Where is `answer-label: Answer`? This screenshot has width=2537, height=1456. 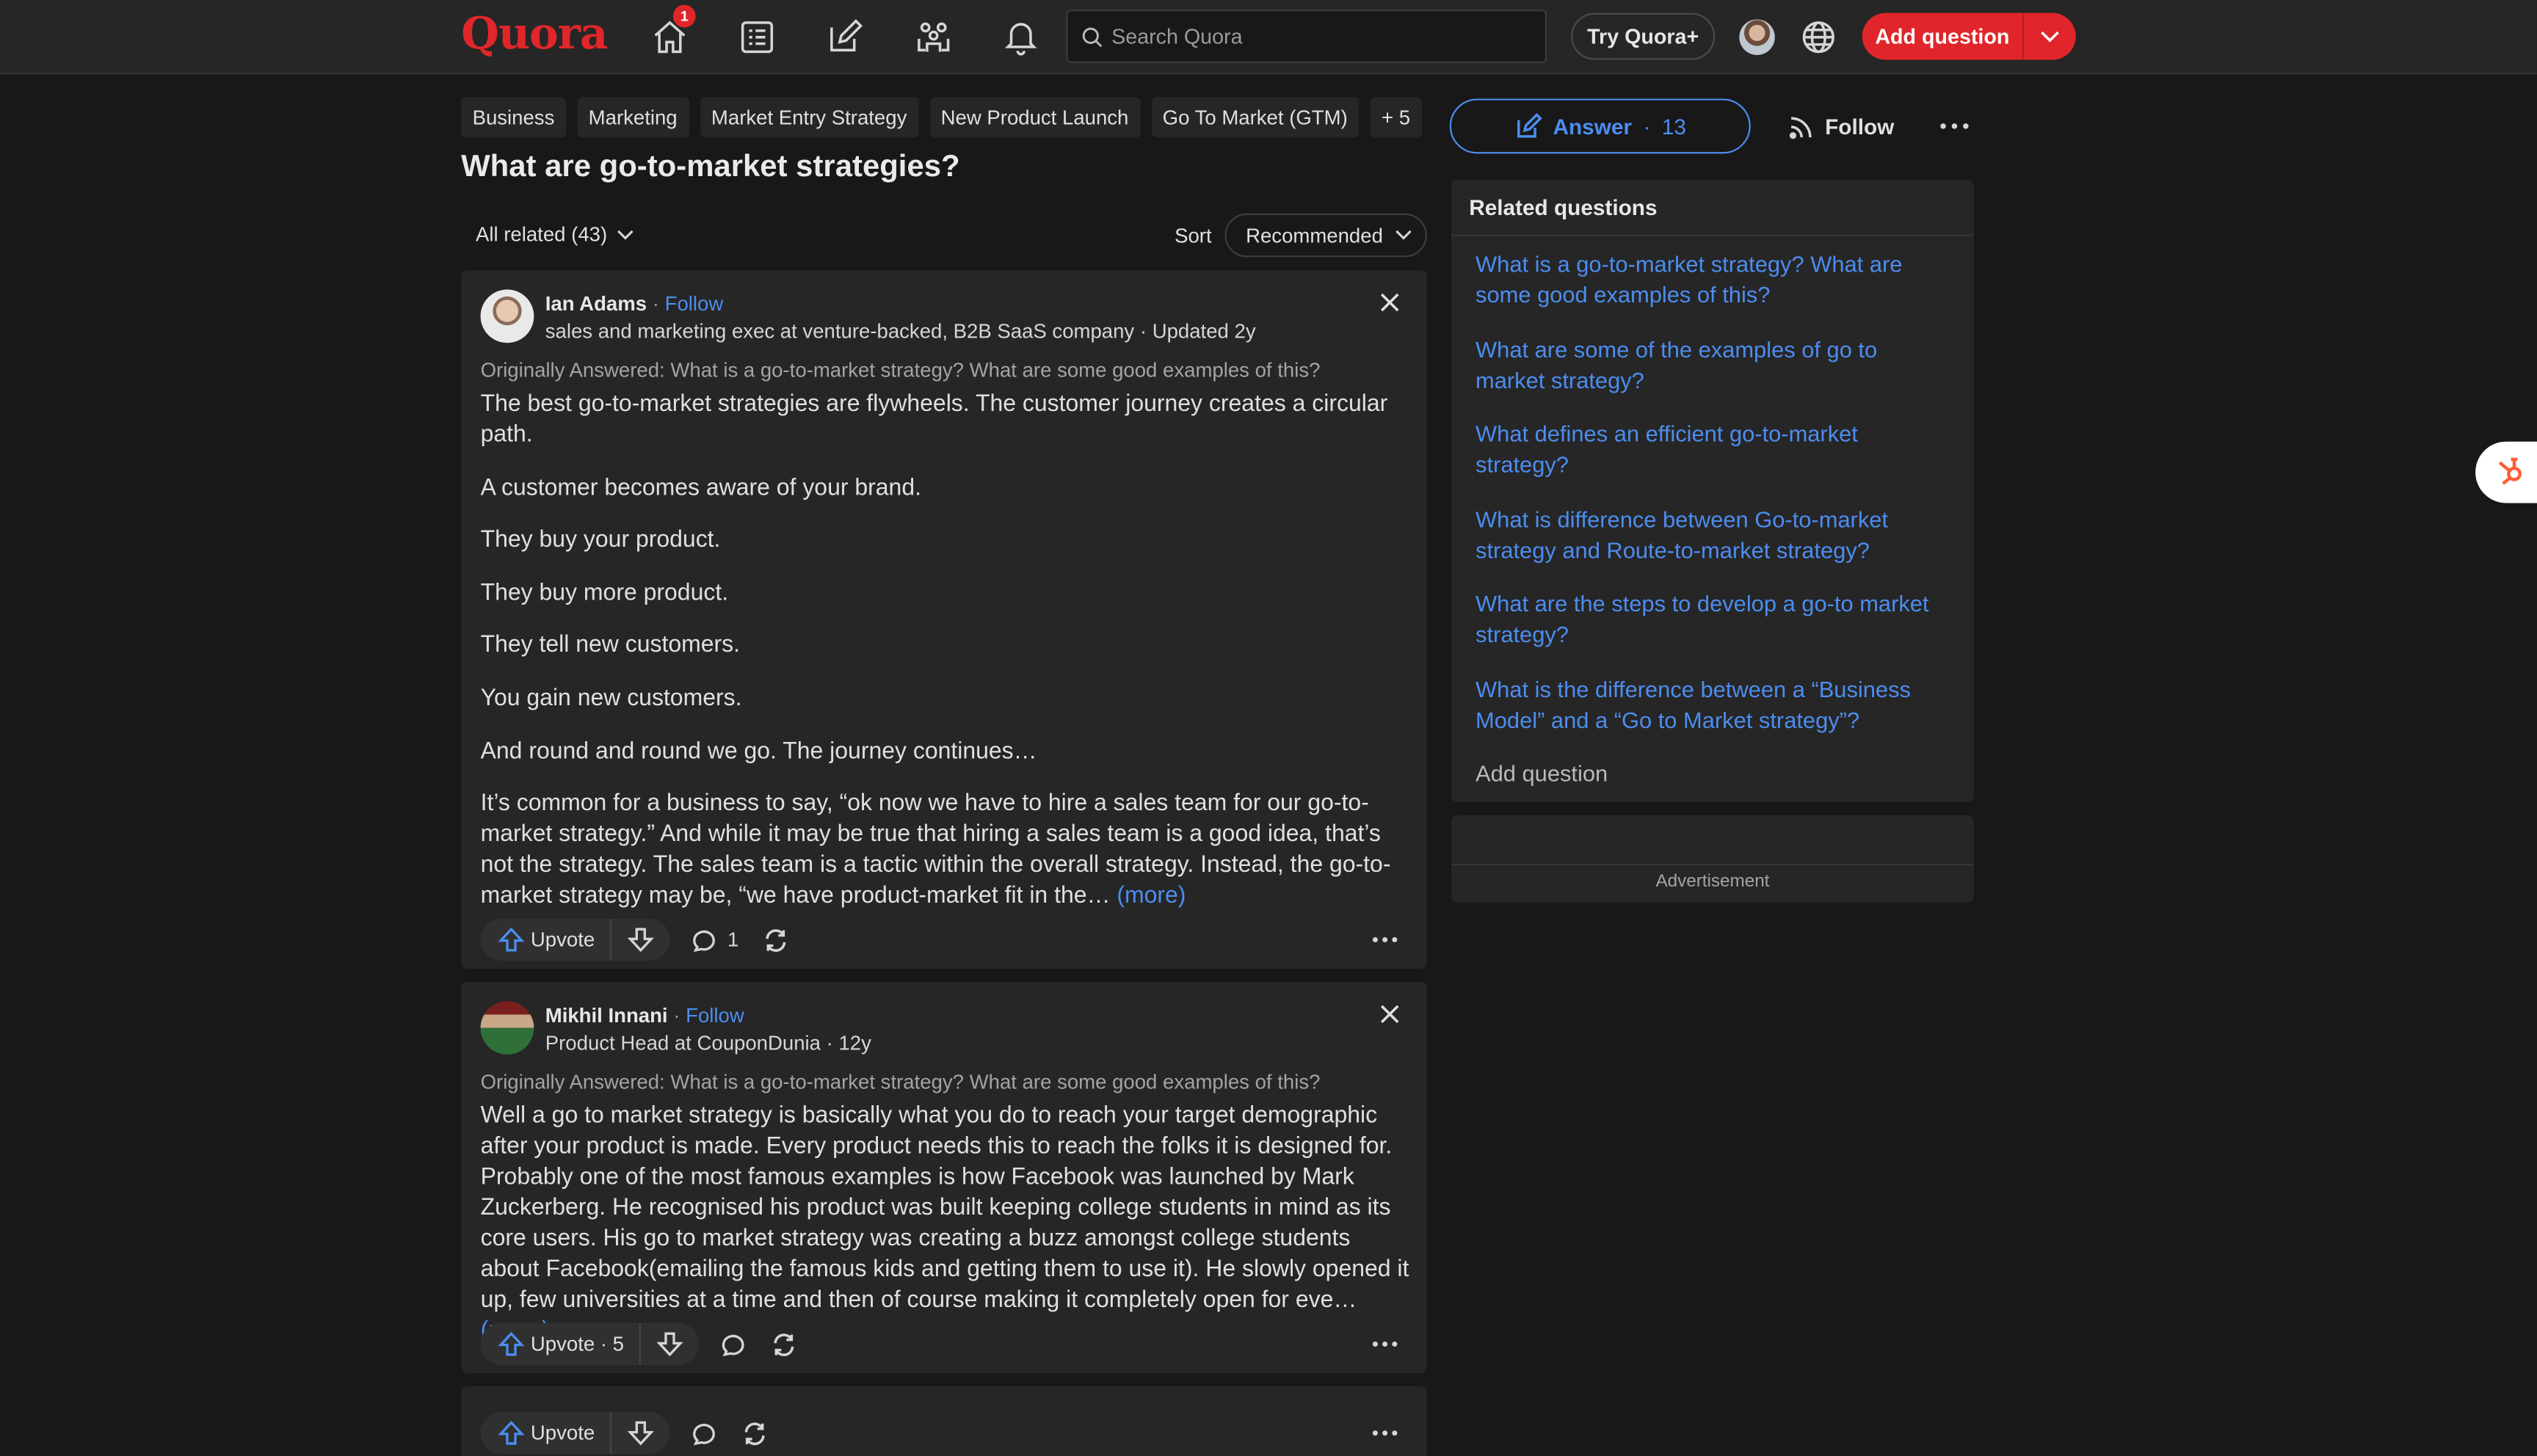
answer-label: Answer is located at coordinates (1593, 126).